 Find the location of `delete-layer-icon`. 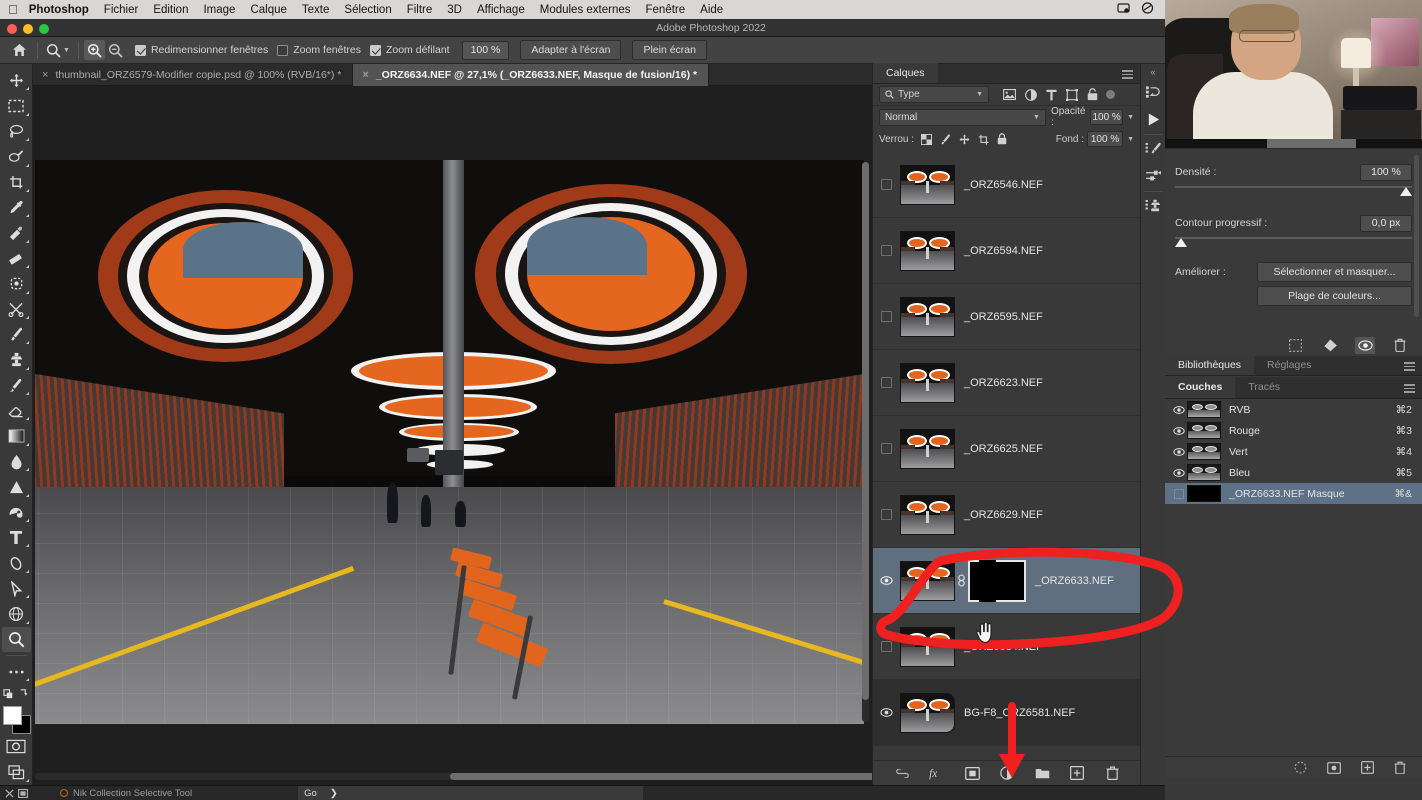

delete-layer-icon is located at coordinates (1112, 773).